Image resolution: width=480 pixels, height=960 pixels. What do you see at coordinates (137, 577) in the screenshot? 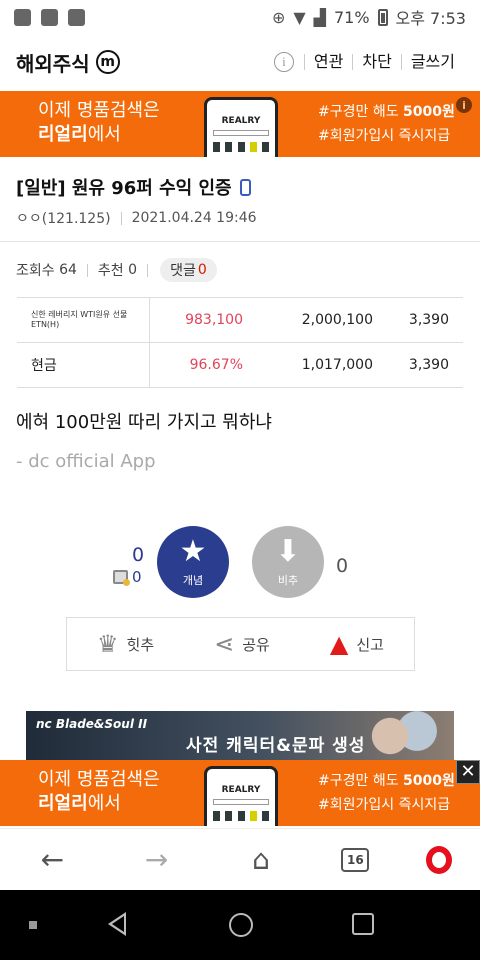
I see `fixed-count: 0` at bounding box center [137, 577].